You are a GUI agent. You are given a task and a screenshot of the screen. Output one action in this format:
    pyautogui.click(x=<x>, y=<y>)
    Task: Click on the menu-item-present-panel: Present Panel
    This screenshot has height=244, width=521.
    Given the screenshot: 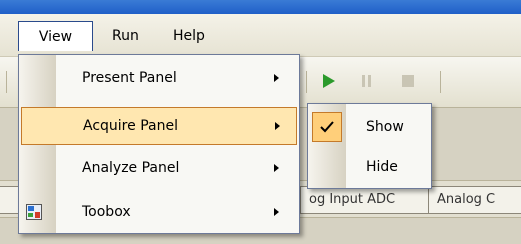 What is the action you would take?
    pyautogui.click(x=159, y=78)
    